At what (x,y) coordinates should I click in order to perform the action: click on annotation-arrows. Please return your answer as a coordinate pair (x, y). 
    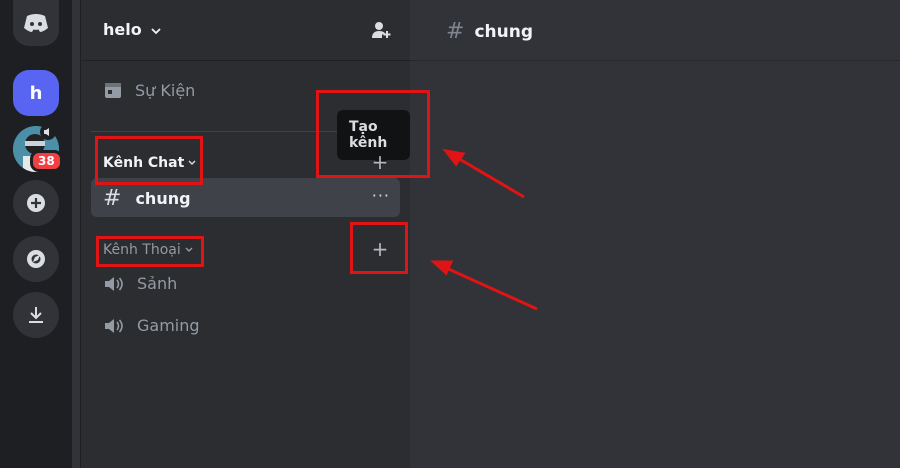
    Looking at the image, I should click on (484, 229).